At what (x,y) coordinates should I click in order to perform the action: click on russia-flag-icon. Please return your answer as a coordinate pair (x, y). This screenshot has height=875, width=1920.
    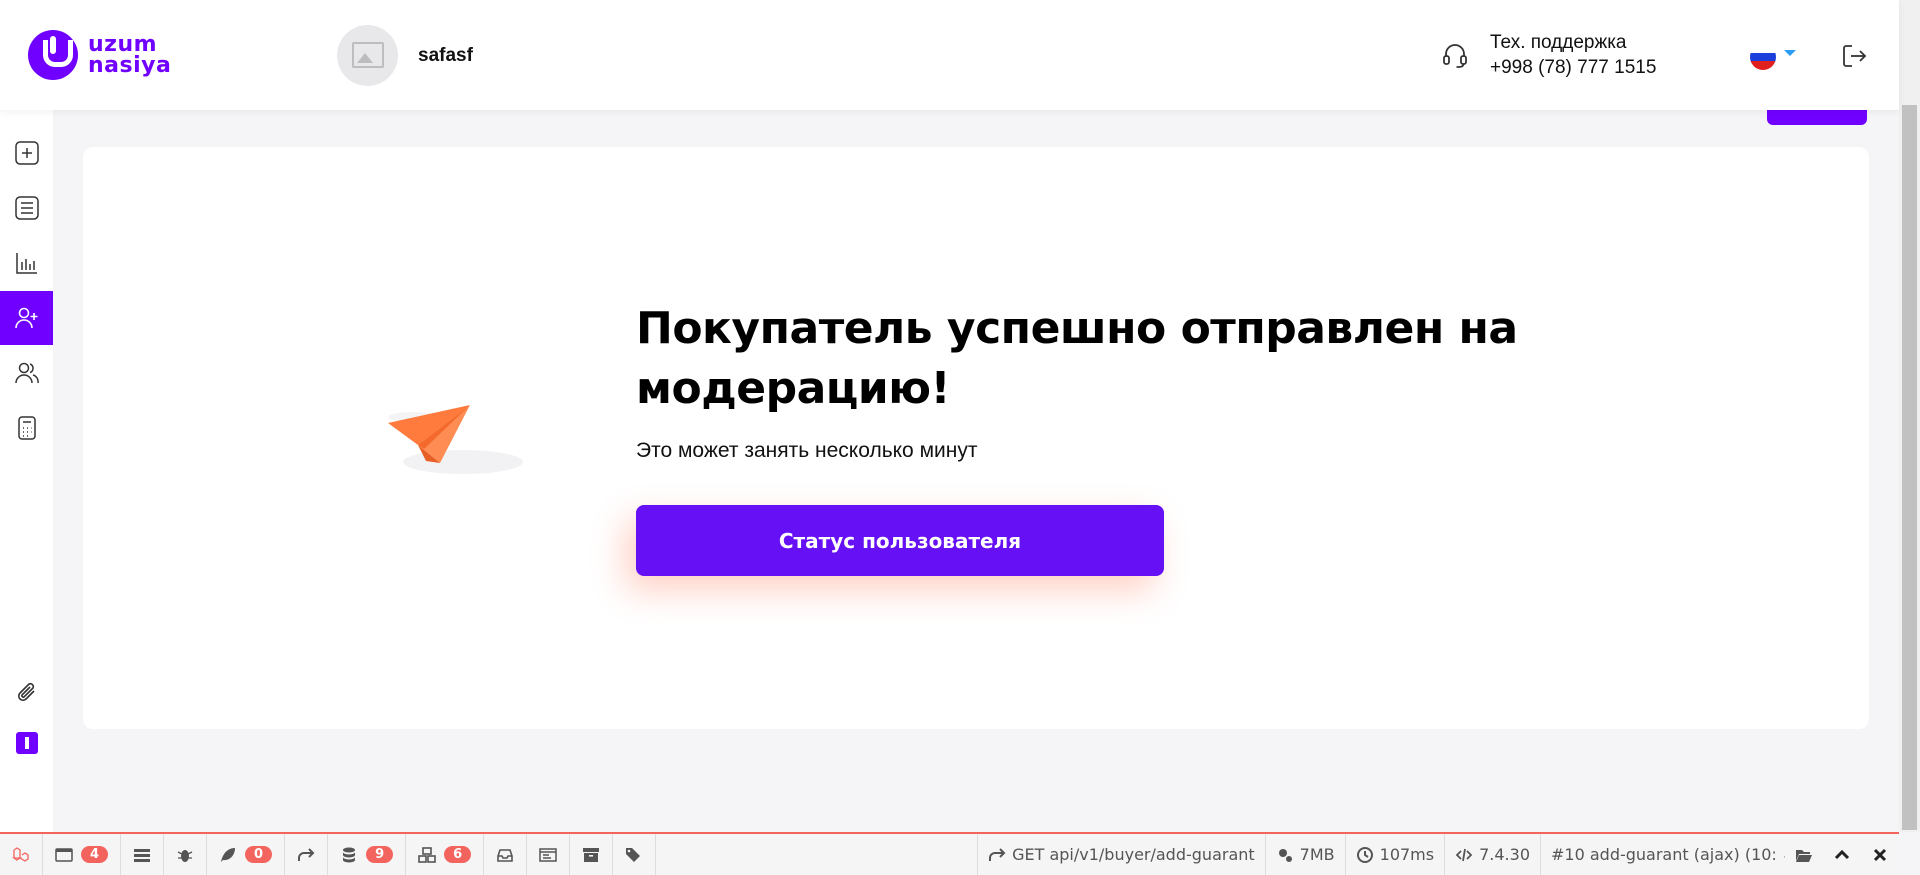
    Looking at the image, I should click on (1763, 57).